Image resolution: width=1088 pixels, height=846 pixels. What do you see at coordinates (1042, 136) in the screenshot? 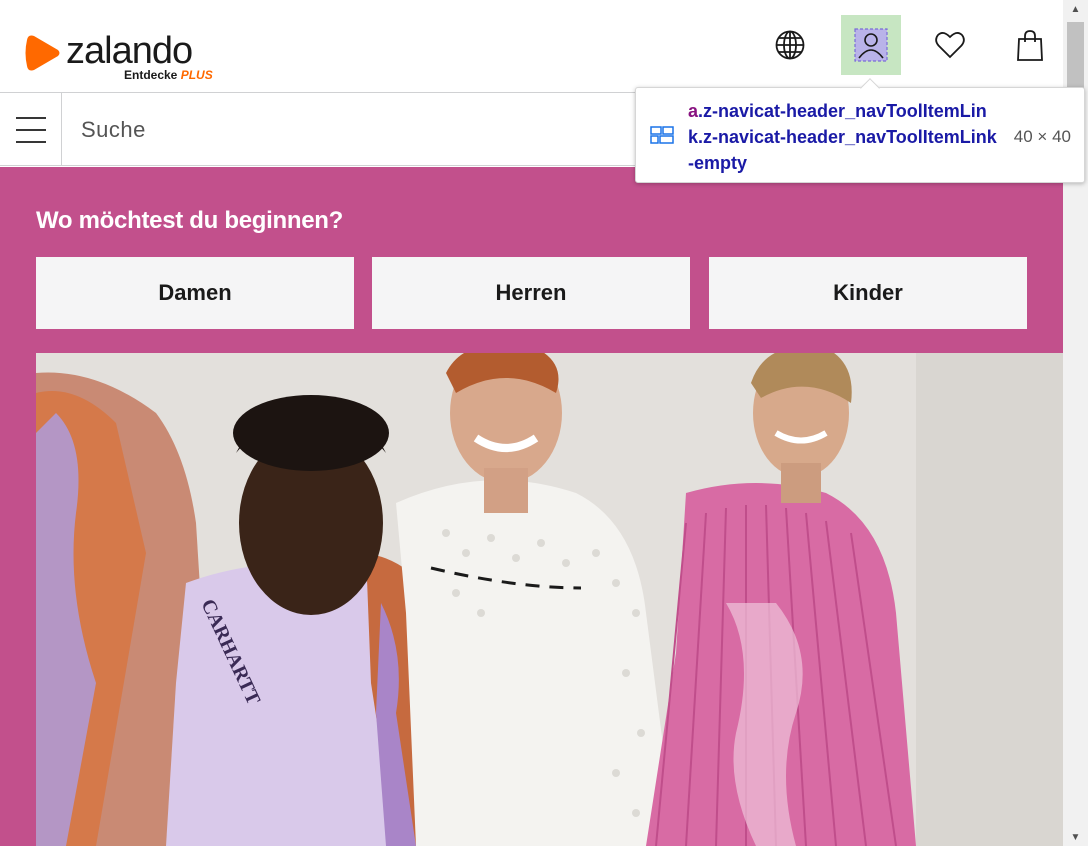
I see `tooltip-size: 40 × 40` at bounding box center [1042, 136].